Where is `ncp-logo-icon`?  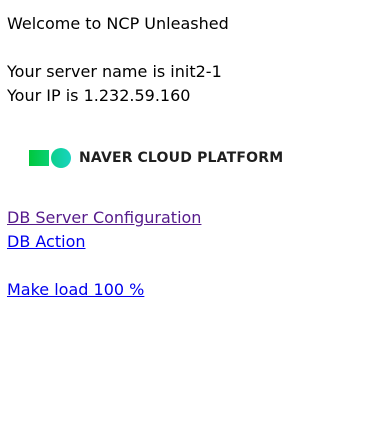 ncp-logo-icon is located at coordinates (50, 158).